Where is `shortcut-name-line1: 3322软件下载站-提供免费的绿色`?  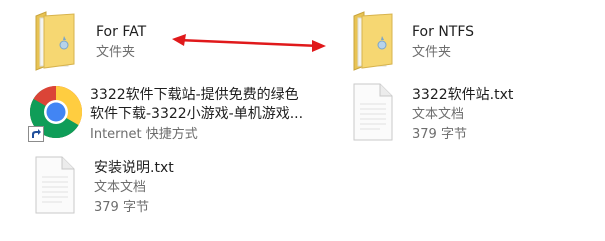
shortcut-name-line1: 3322软件下载站-提供免费的绿色 is located at coordinates (194, 95).